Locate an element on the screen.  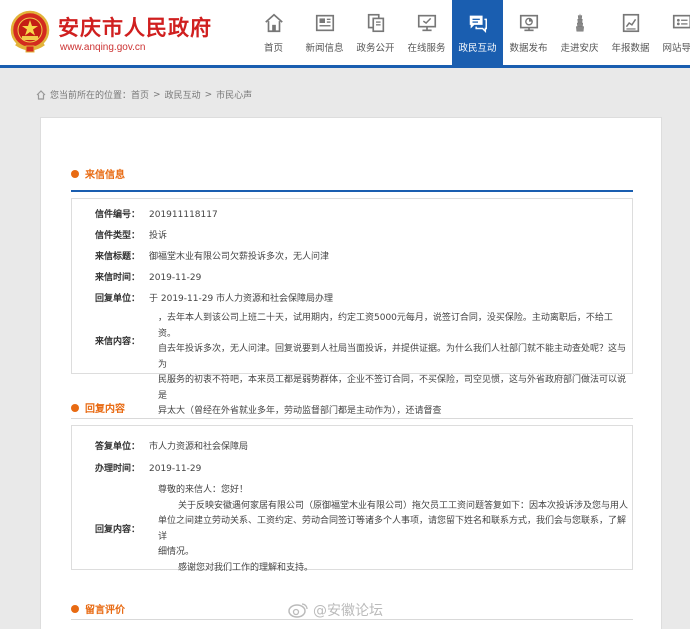
letter-handling-value: 于 2019-11-29 市人力资源和社会保障局办理 is located at coordinates (241, 299).